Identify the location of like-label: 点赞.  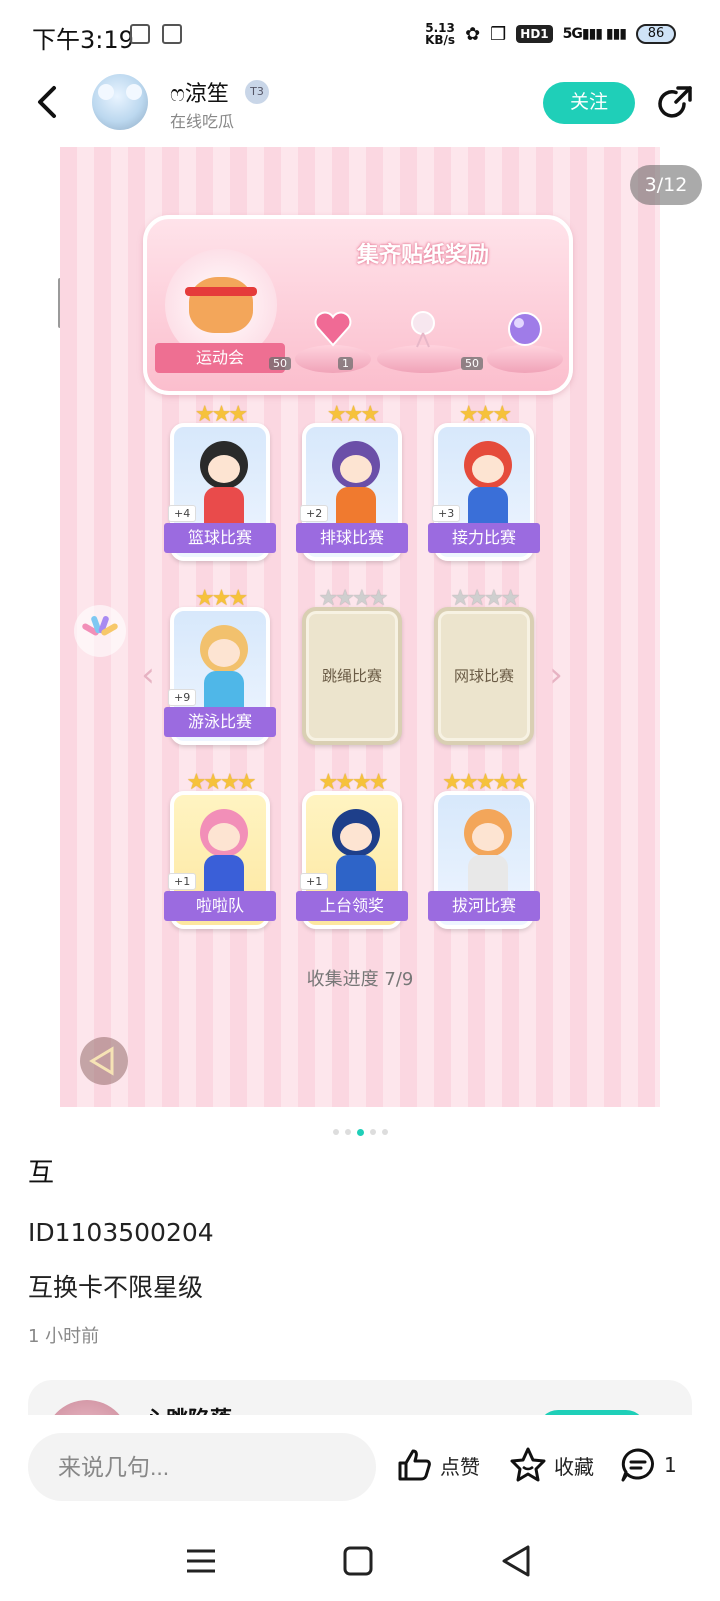
(460, 1466).